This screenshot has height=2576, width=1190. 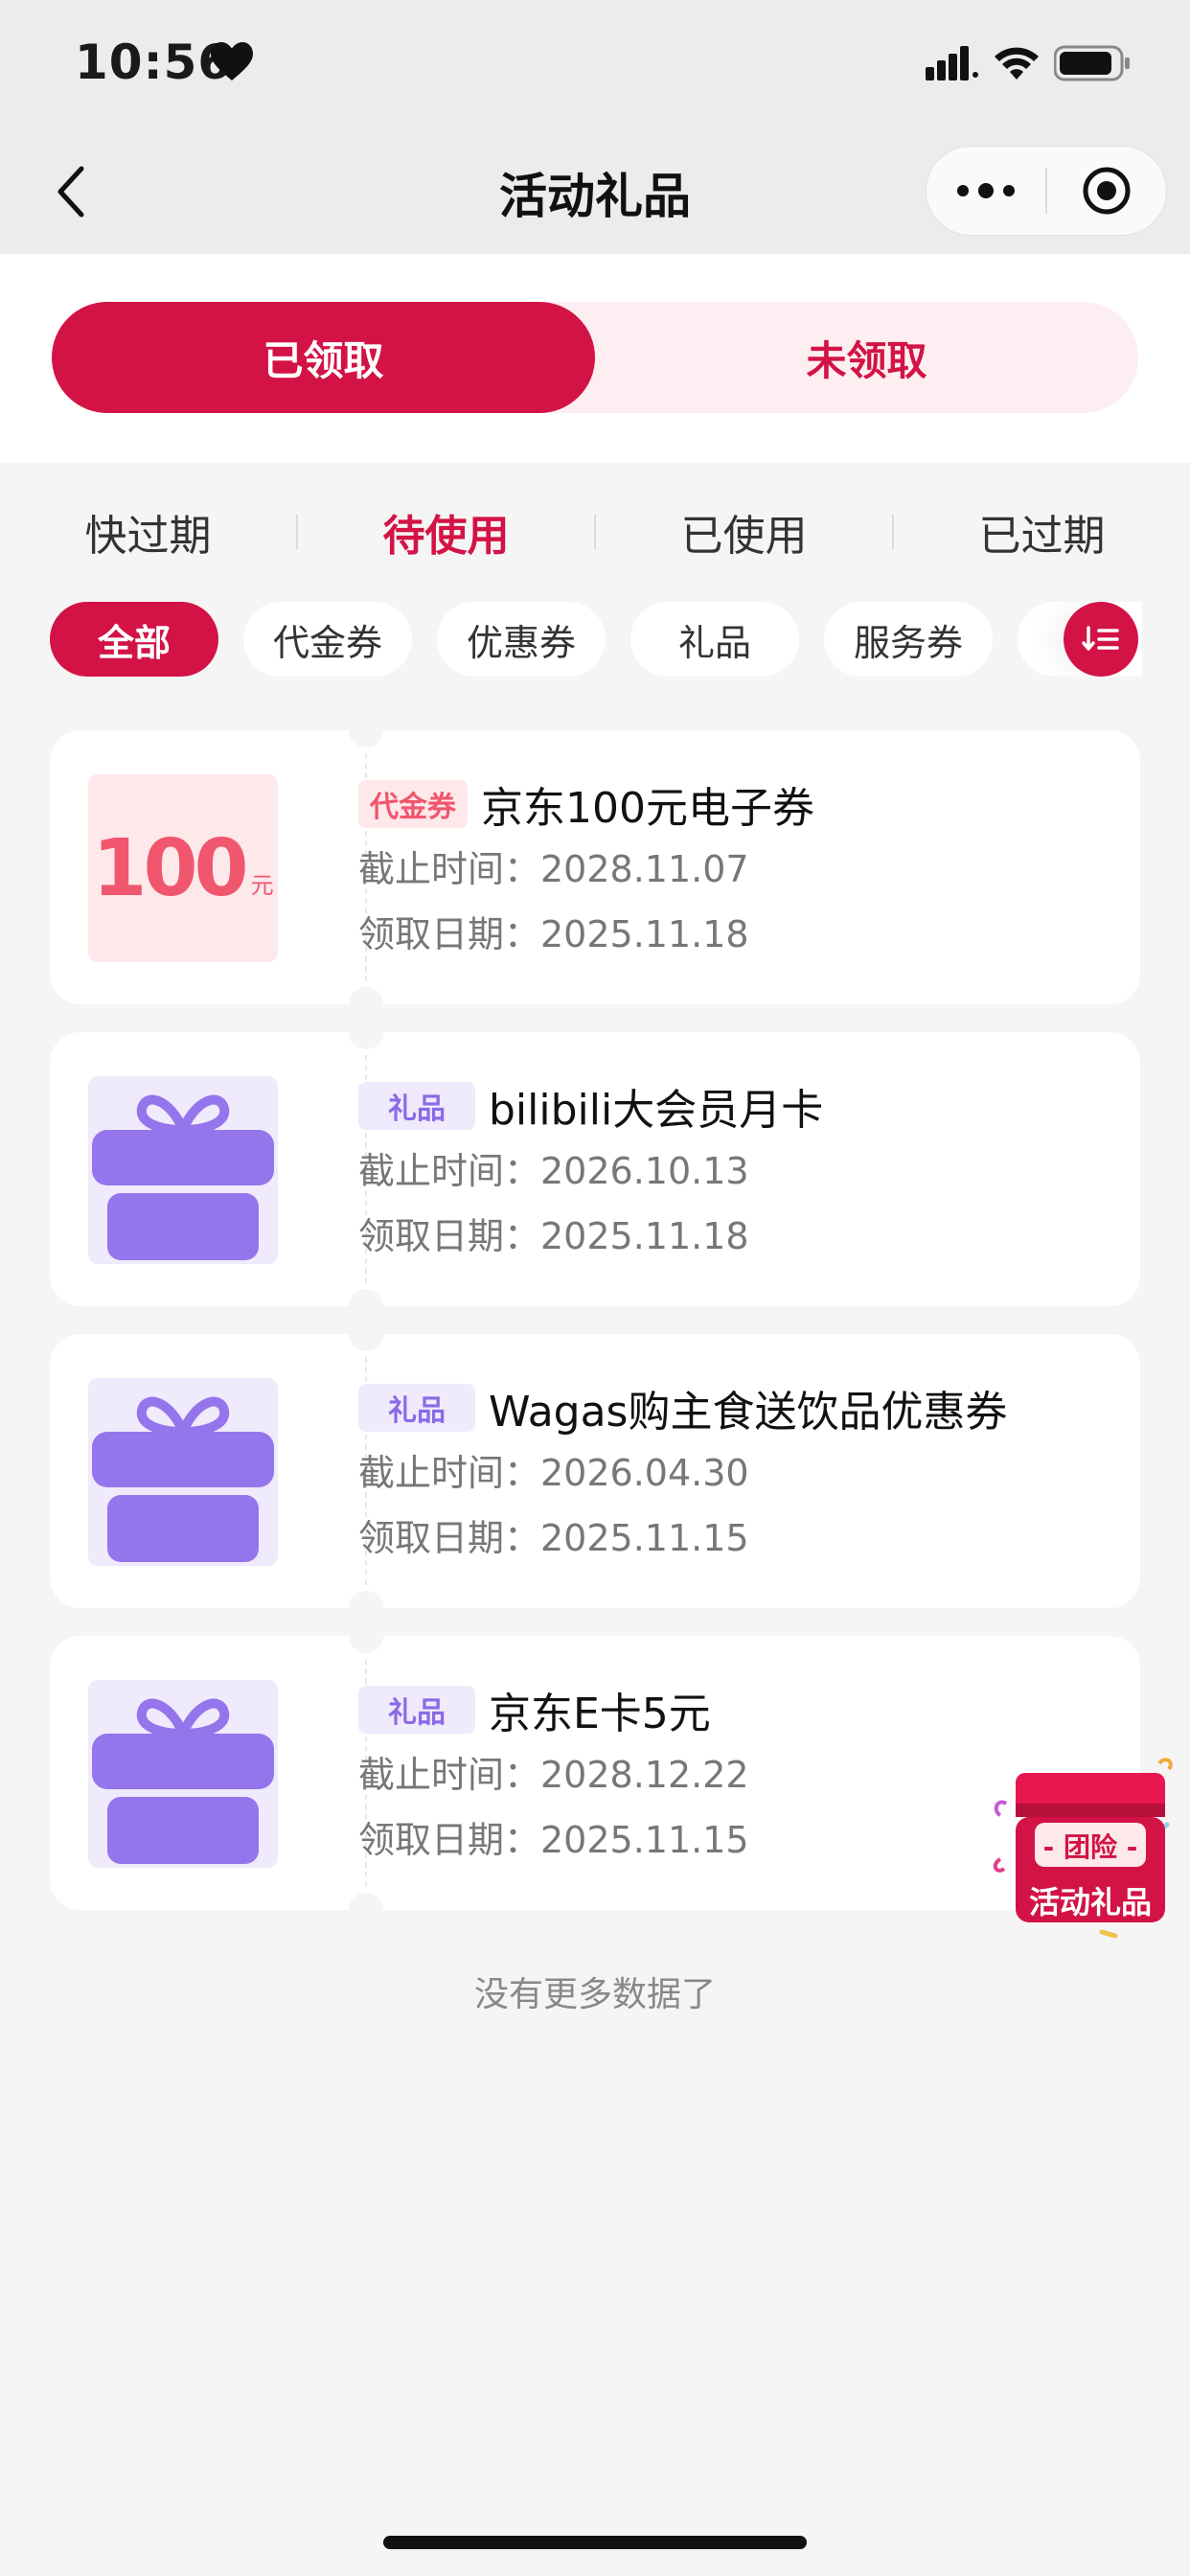 I want to click on more-dots-icon, so click(x=986, y=190).